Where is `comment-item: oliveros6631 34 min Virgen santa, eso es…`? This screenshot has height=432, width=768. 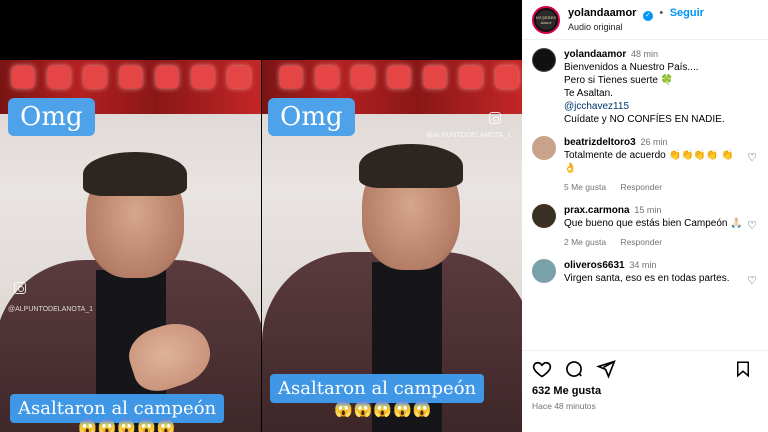
comment-item: oliveros6631 34 min Virgen santa, eso es… is located at coordinates (645, 273).